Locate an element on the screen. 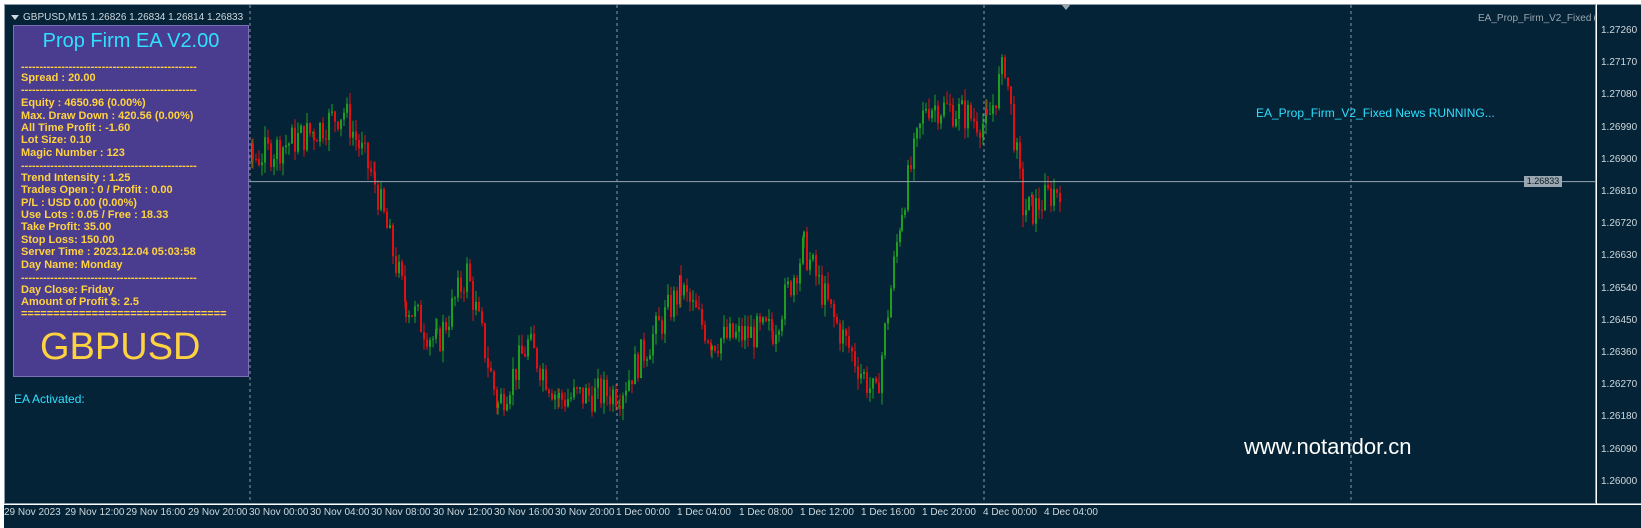 The height and width of the screenshot is (528, 1641). time-axis-label: 1 Dec 16:00 is located at coordinates (888, 512).